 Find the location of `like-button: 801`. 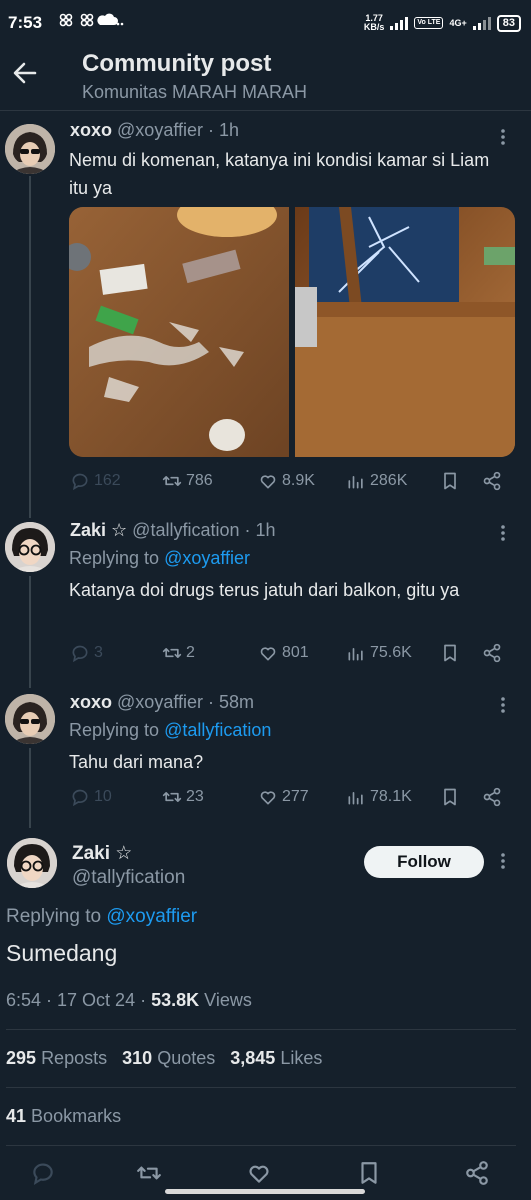

like-button: 801 is located at coordinates (283, 653).